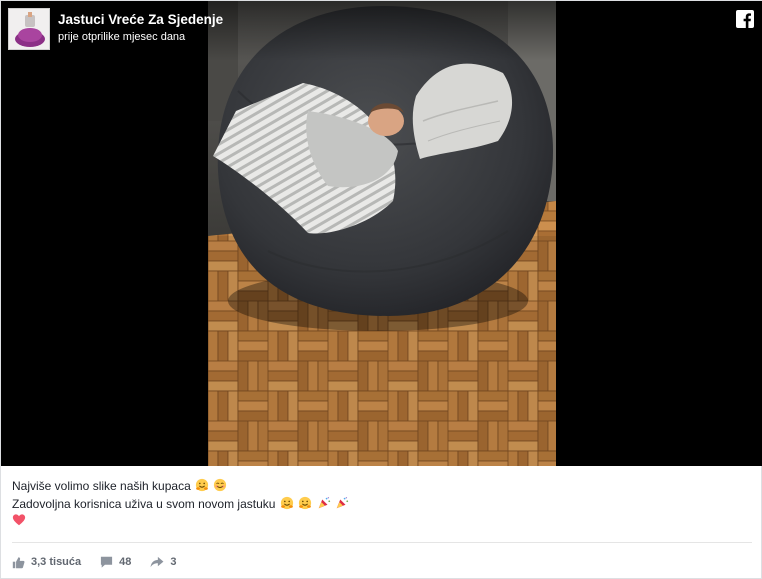 Image resolution: width=762 pixels, height=579 pixels. Describe the element at coordinates (121, 37) in the screenshot. I see `post-timestamp: prije otprilike mjesec dana` at that location.